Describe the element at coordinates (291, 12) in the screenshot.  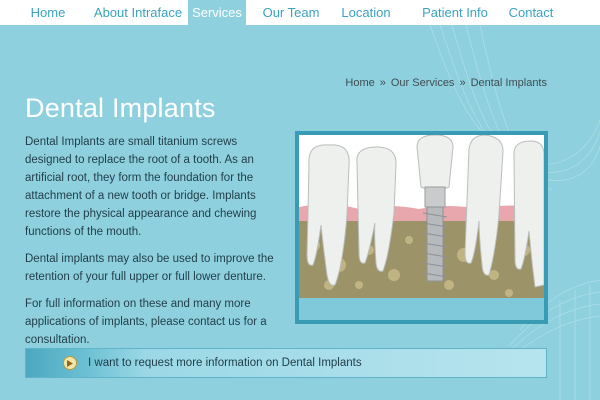
I see `nav-item-our-team: Our Team` at that location.